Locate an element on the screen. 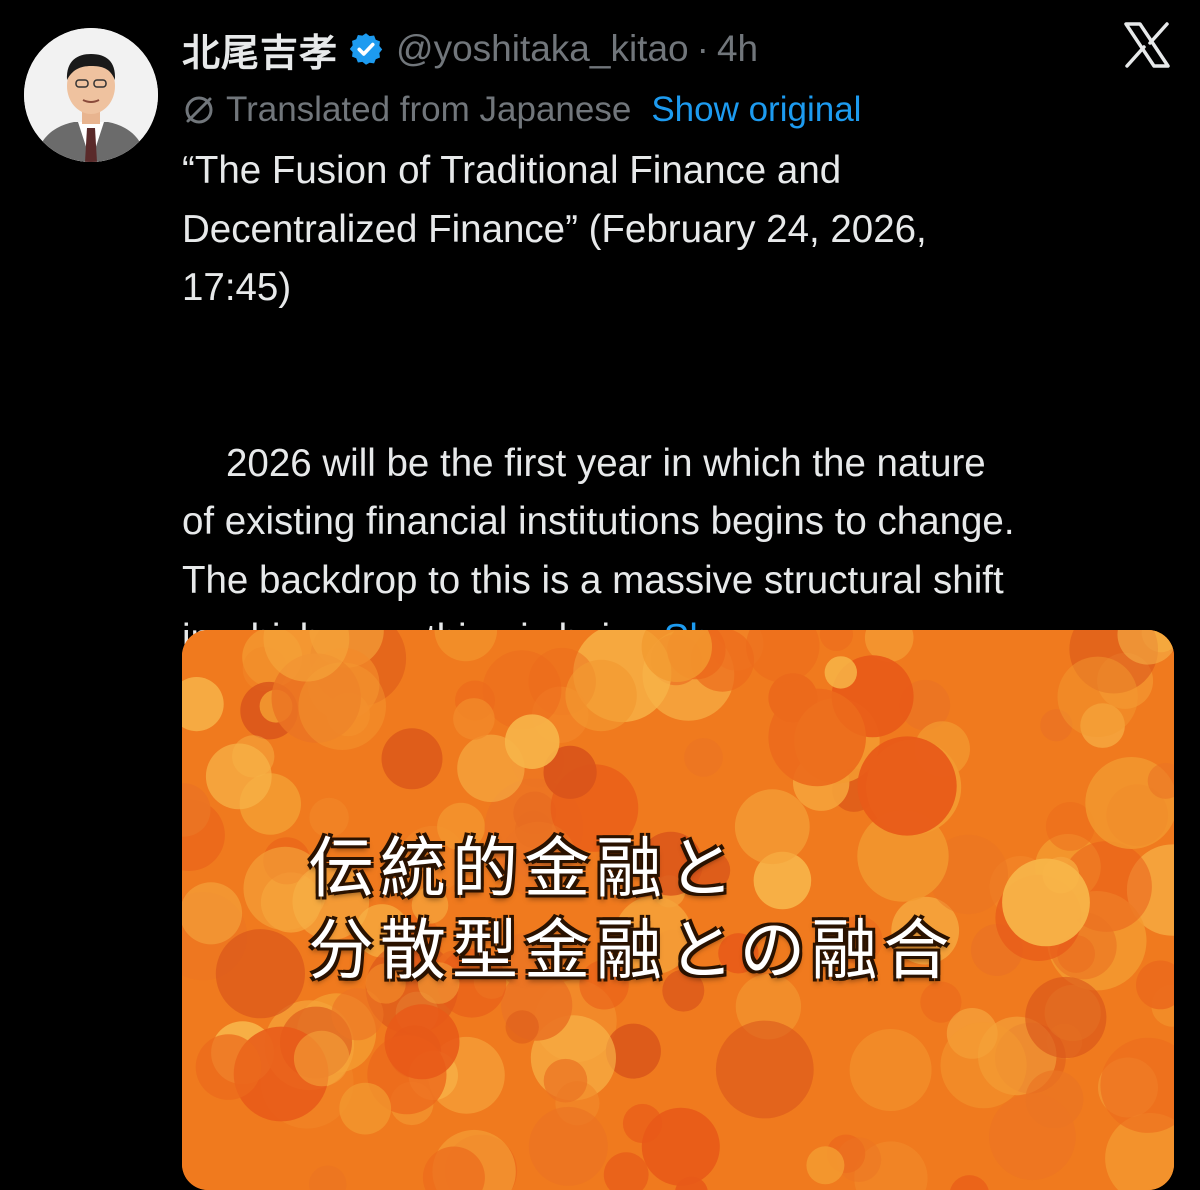 This screenshot has width=1200, height=1190. tweet-timestamp: 4h is located at coordinates (737, 49).